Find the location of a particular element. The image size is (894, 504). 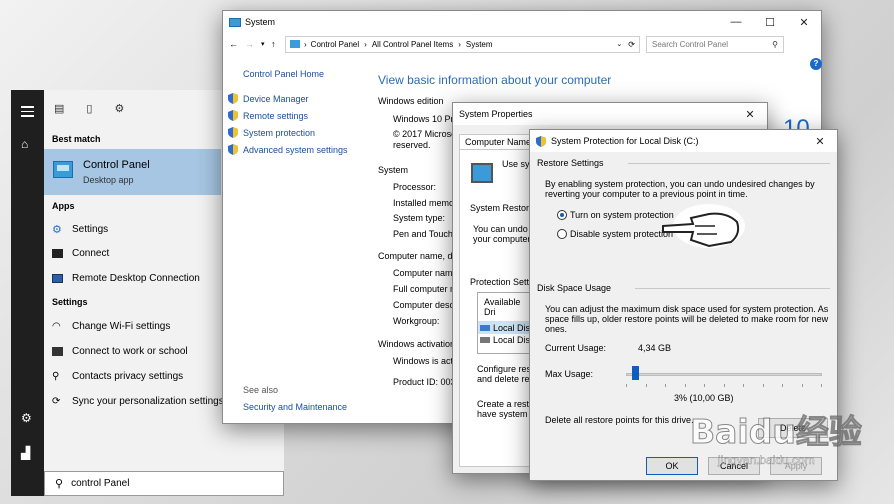

max-usage-slider-thumb is located at coordinates (635, 373).